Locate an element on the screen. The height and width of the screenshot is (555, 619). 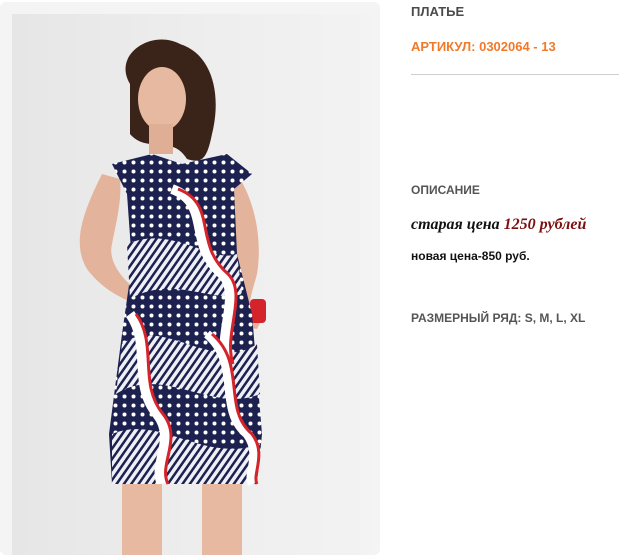
product-title: ПЛАТЬЕ is located at coordinates (438, 11).